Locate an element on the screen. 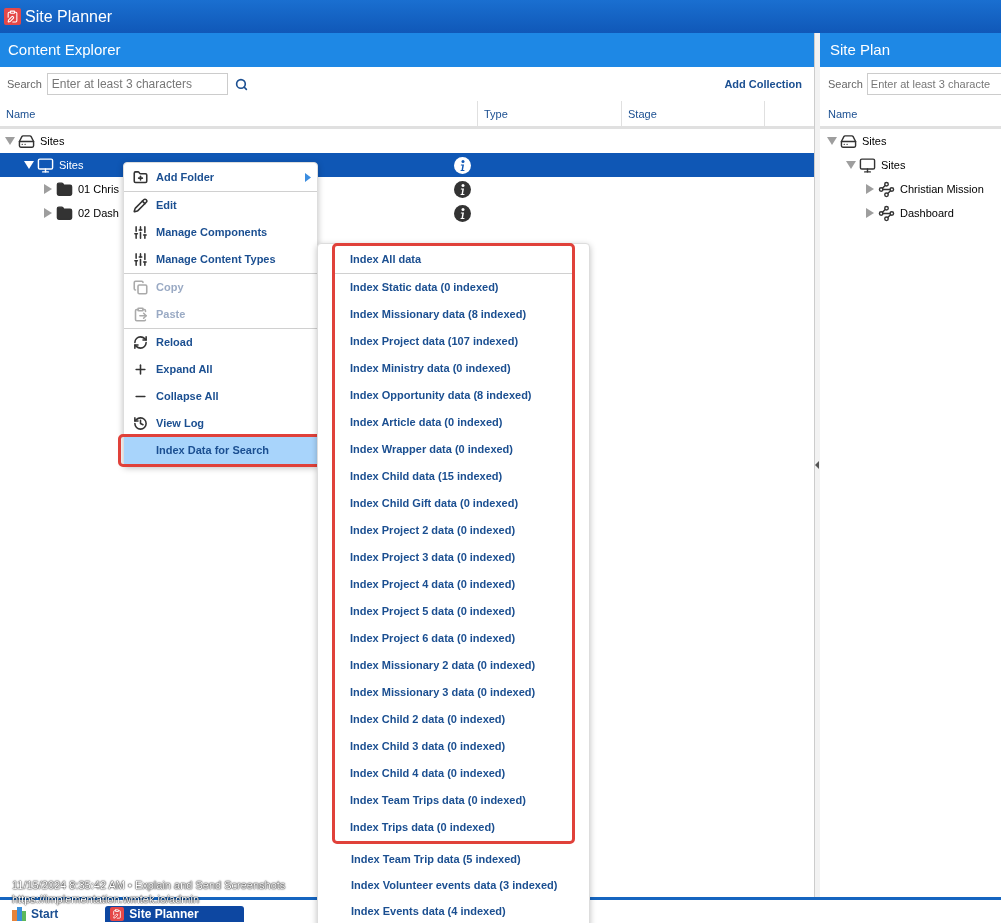 The image size is (1001, 923). submenu-item: Index Opportunity data (8 indexed) is located at coordinates (441, 395).